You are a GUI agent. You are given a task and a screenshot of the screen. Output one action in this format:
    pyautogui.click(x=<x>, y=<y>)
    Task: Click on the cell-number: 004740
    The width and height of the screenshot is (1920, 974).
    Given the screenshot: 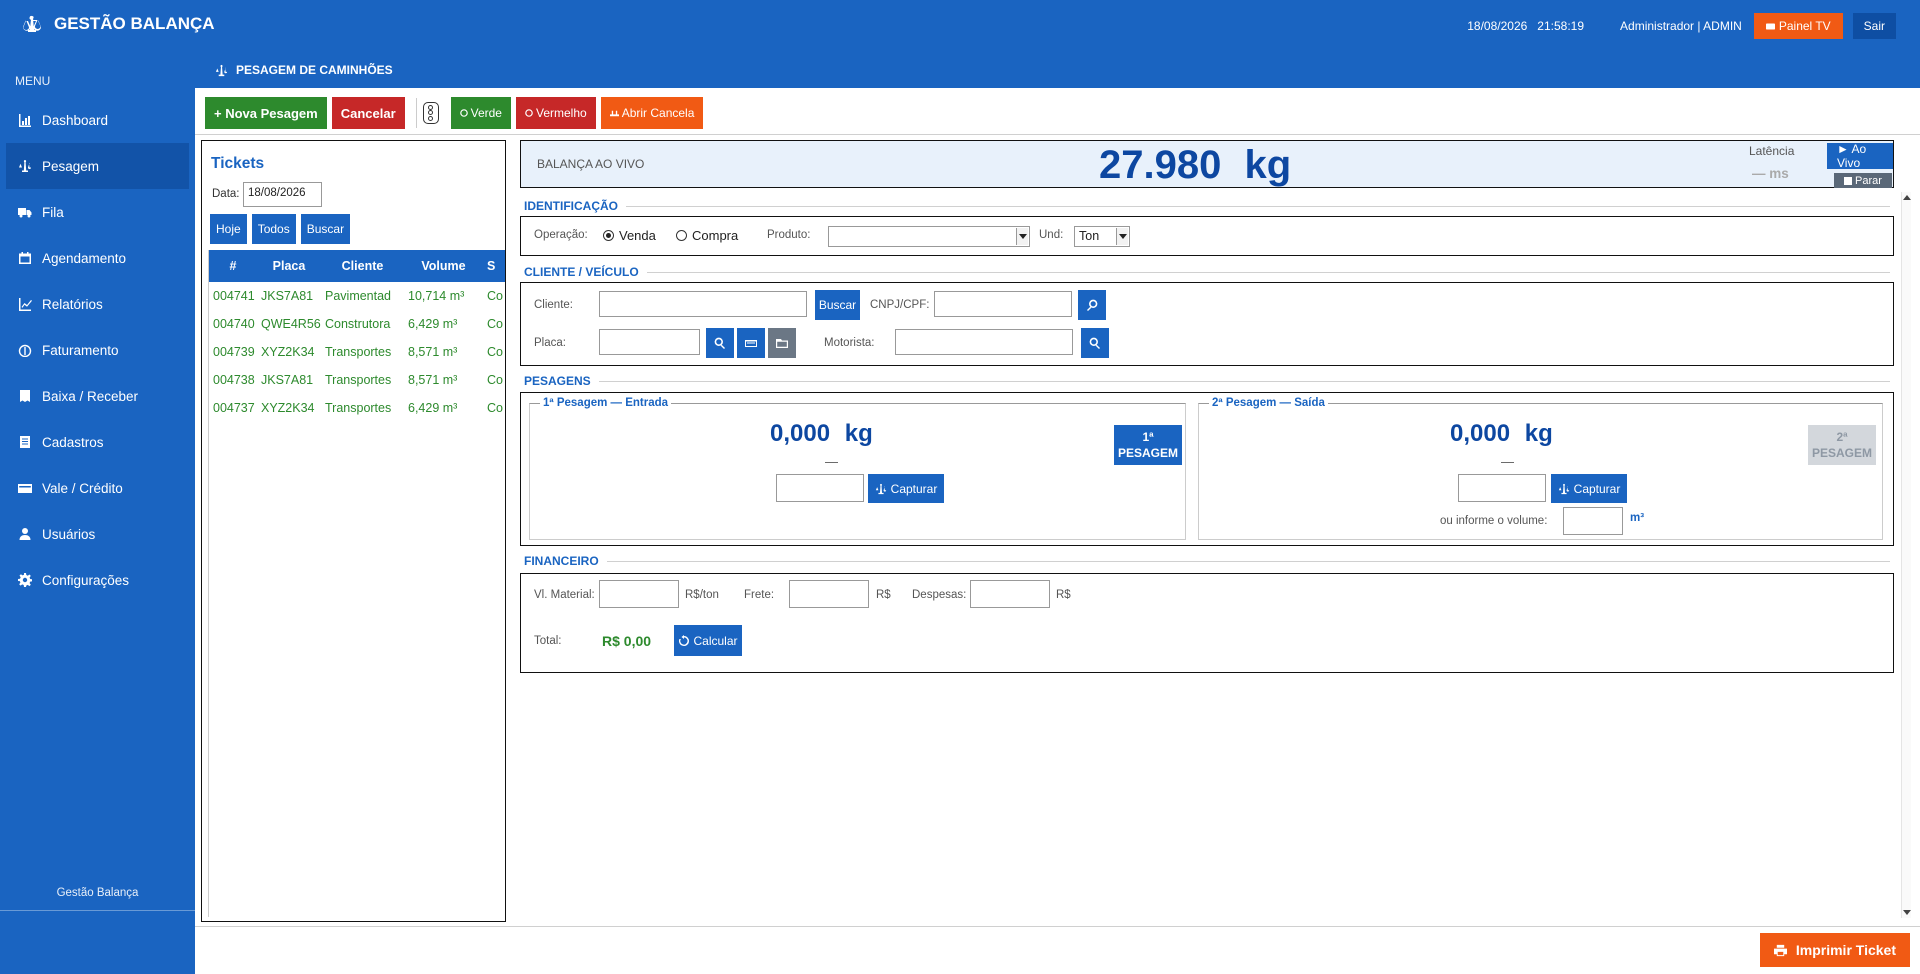 What is the action you would take?
    pyautogui.click(x=234, y=324)
    